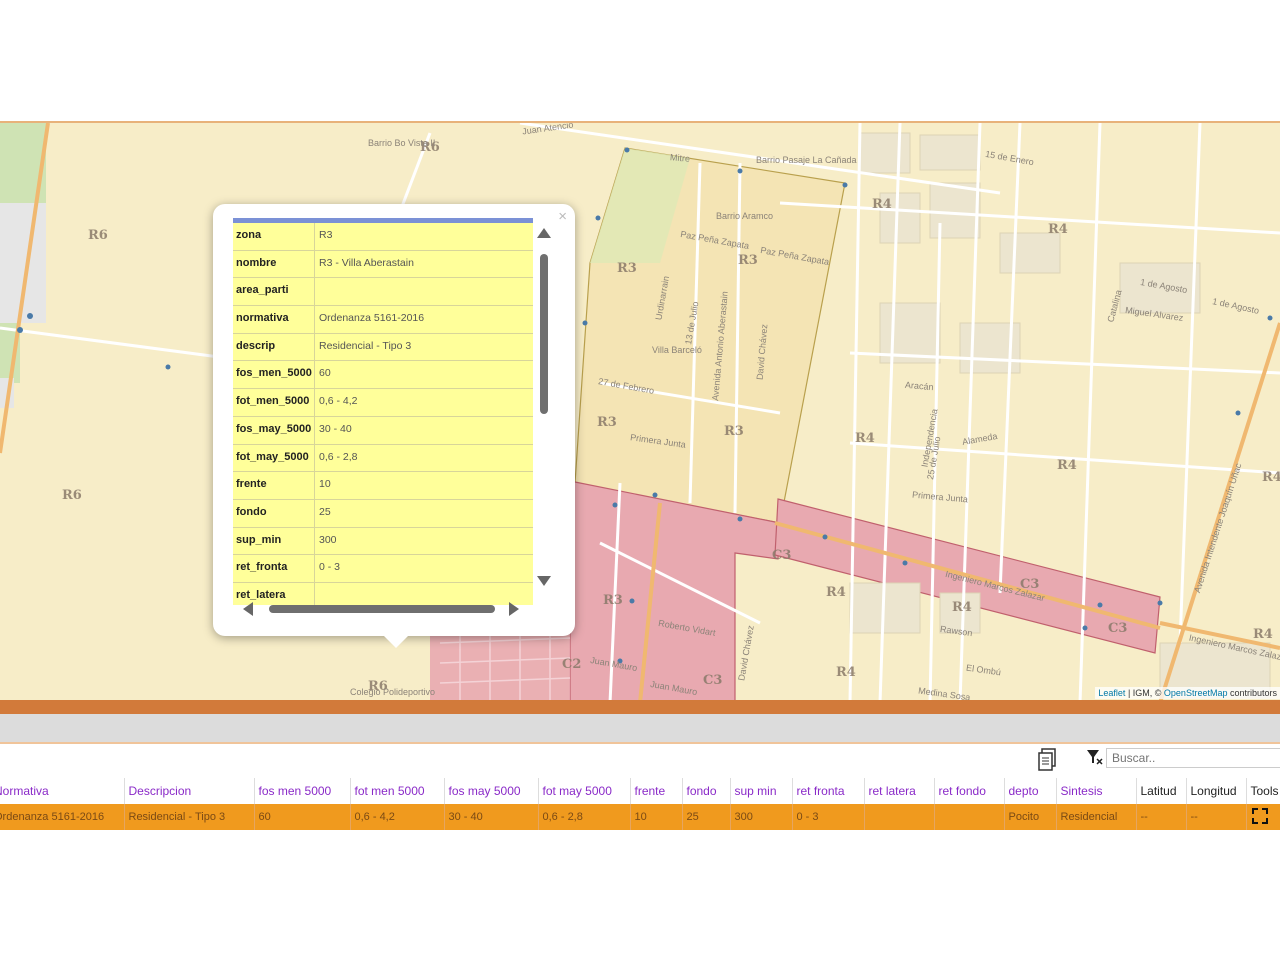 The image size is (1280, 960). What do you see at coordinates (383, 430) in the screenshot?
I see `attribute-row: fos_may_5000 30 - 40` at bounding box center [383, 430].